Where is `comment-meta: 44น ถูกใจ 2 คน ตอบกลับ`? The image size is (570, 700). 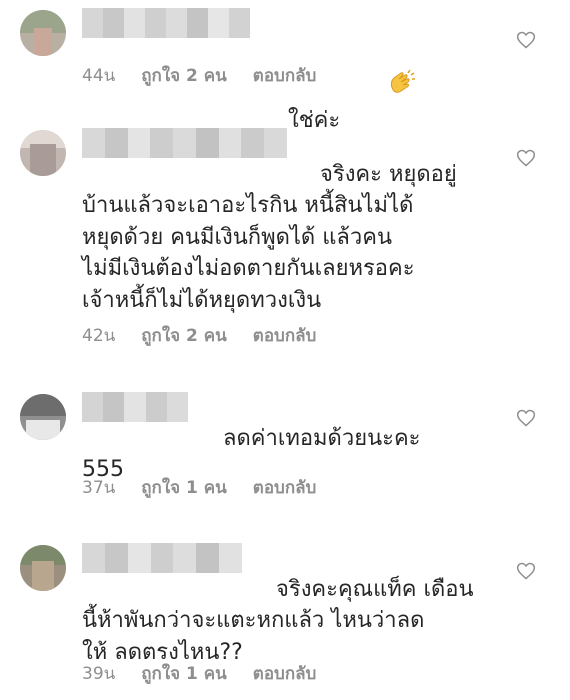 comment-meta: 44น ถูกใจ 2 คน ตอบกลับ is located at coordinates (199, 75).